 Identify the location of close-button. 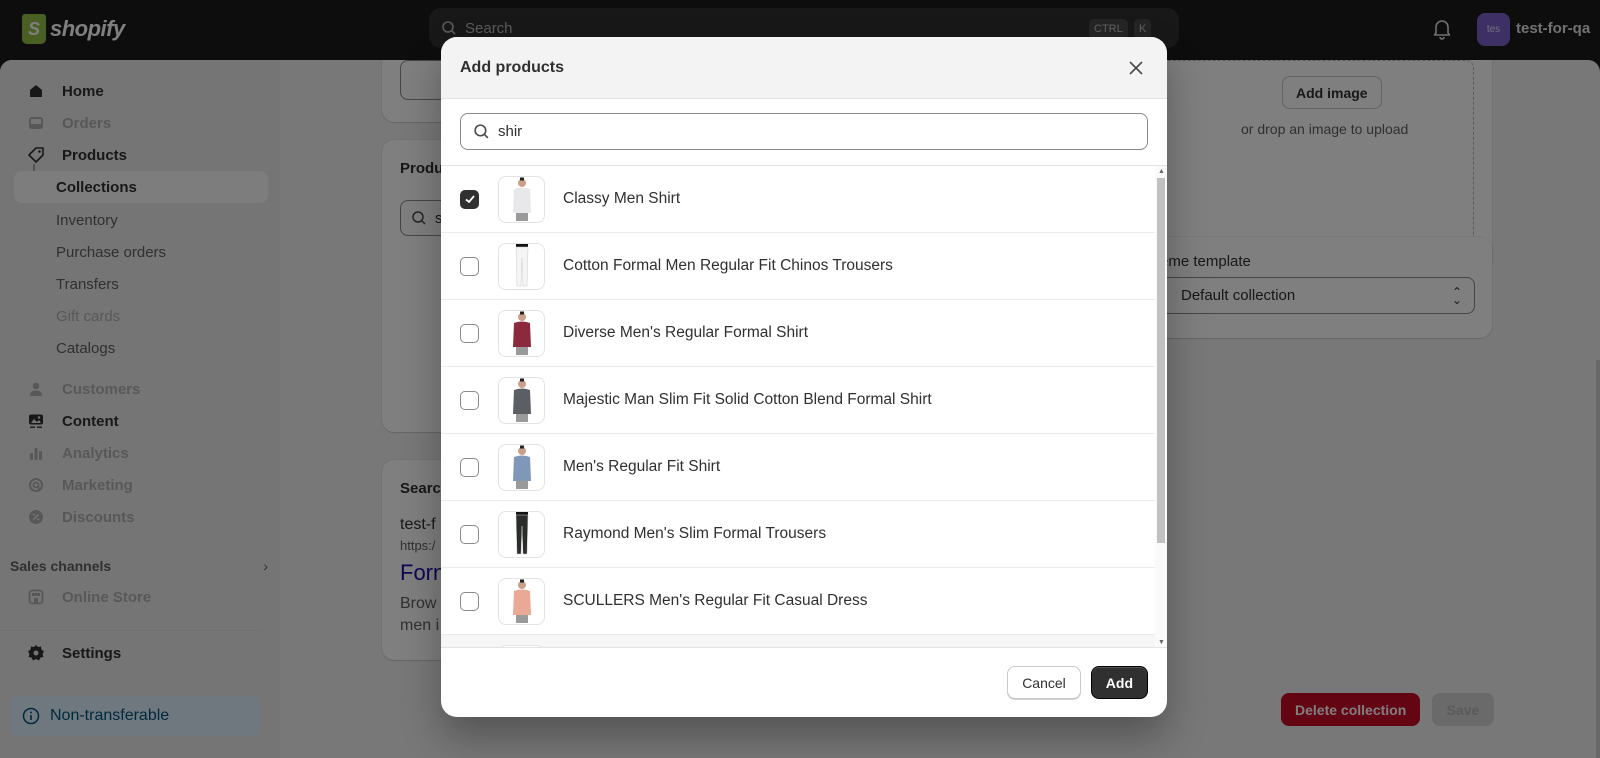
(1136, 68).